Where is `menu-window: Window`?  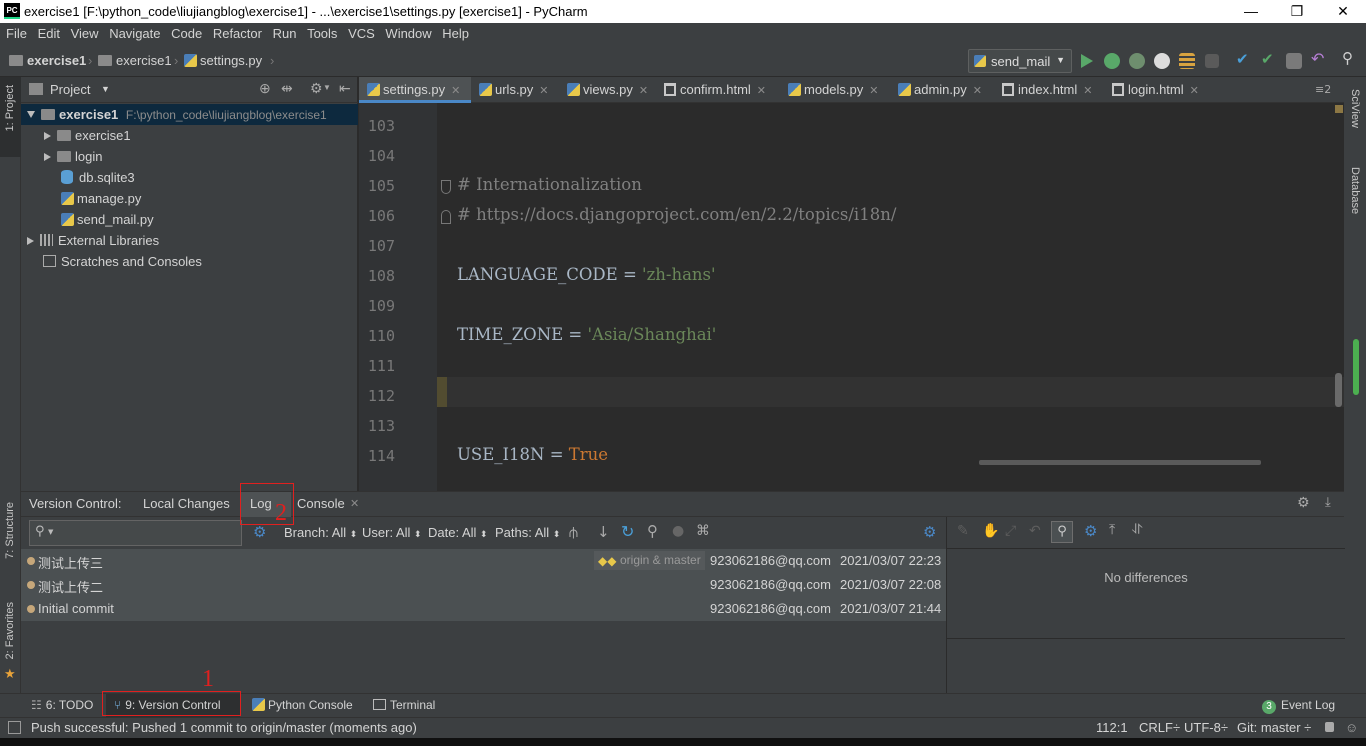
menu-window: Window is located at coordinates (405, 32).